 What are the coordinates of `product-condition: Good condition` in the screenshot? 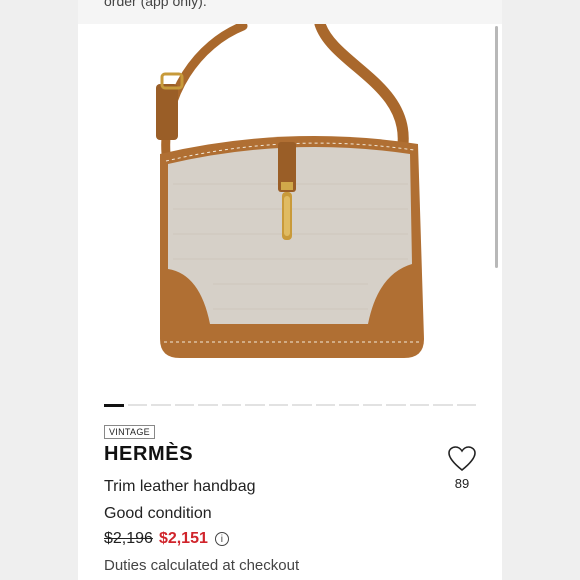 It's located at (158, 513).